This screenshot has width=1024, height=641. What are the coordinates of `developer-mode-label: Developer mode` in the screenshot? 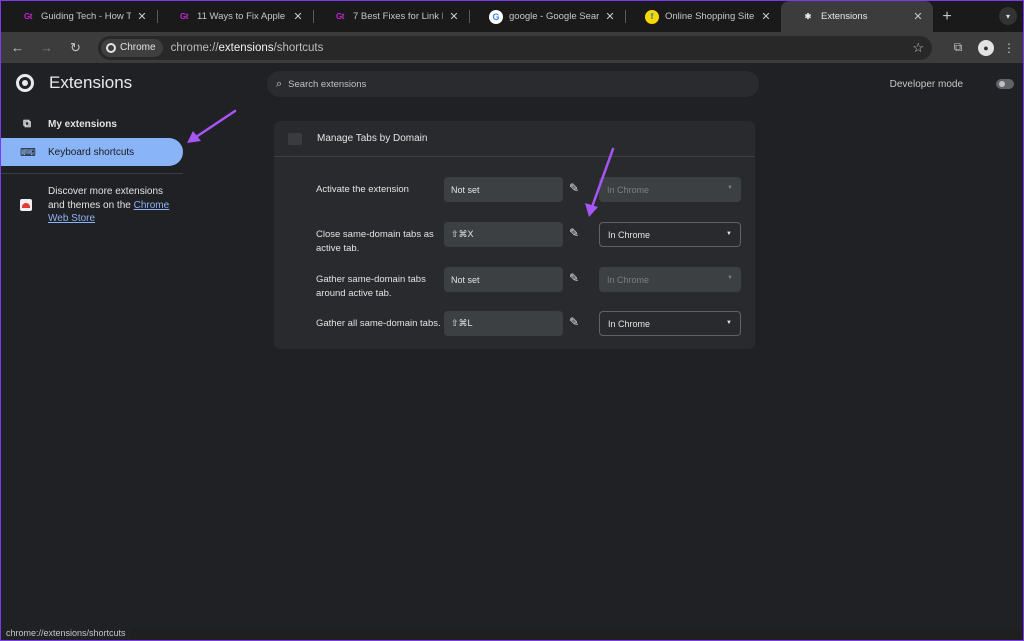 It's located at (926, 84).